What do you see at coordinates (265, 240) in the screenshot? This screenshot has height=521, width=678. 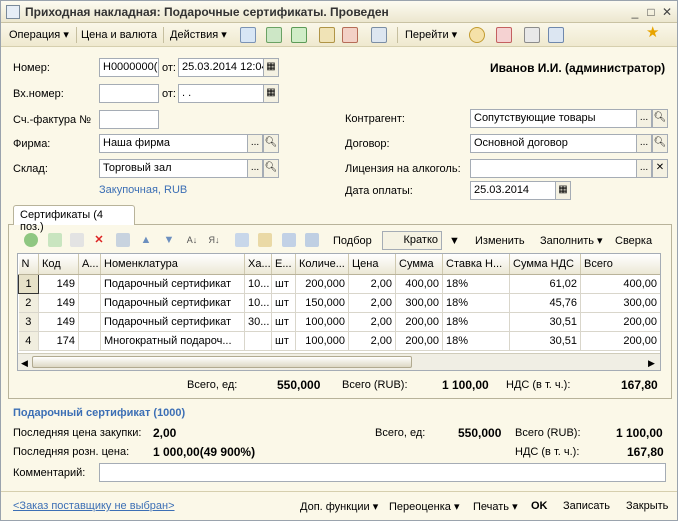 I see `paste-icon` at bounding box center [265, 240].